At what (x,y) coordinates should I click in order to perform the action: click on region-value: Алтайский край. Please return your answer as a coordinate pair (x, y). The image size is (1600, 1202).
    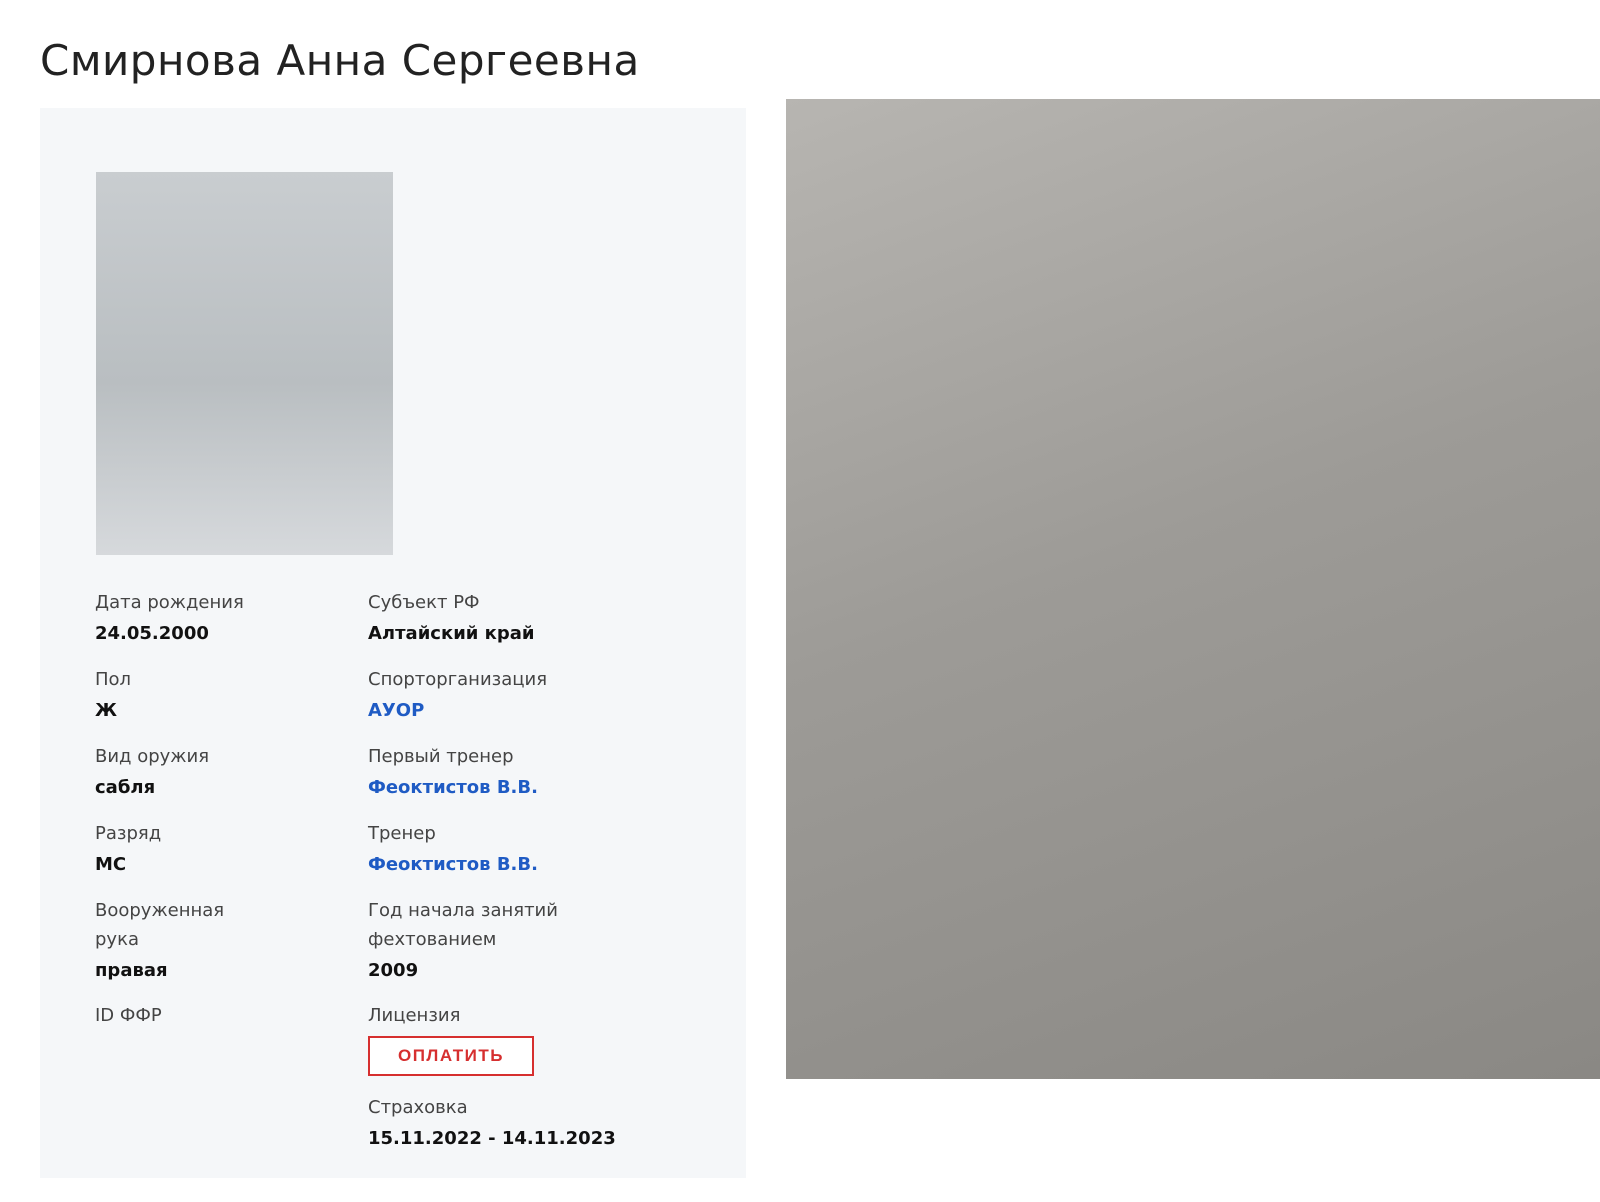
    Looking at the image, I should click on (451, 633).